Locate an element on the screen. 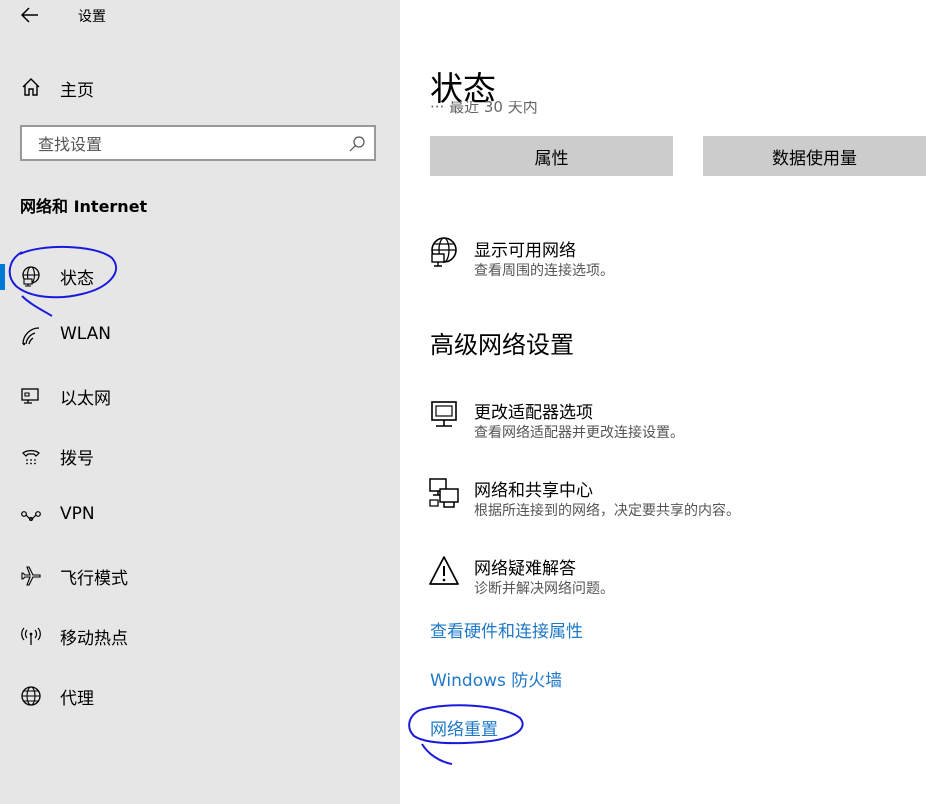 The image size is (926, 804). sharing-center-icon is located at coordinates (444, 493).